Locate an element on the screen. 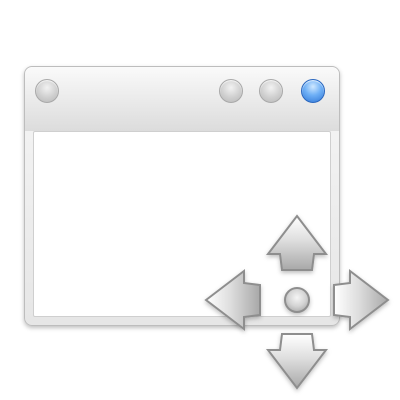  arrow-down-icon is located at coordinates (297, 361).